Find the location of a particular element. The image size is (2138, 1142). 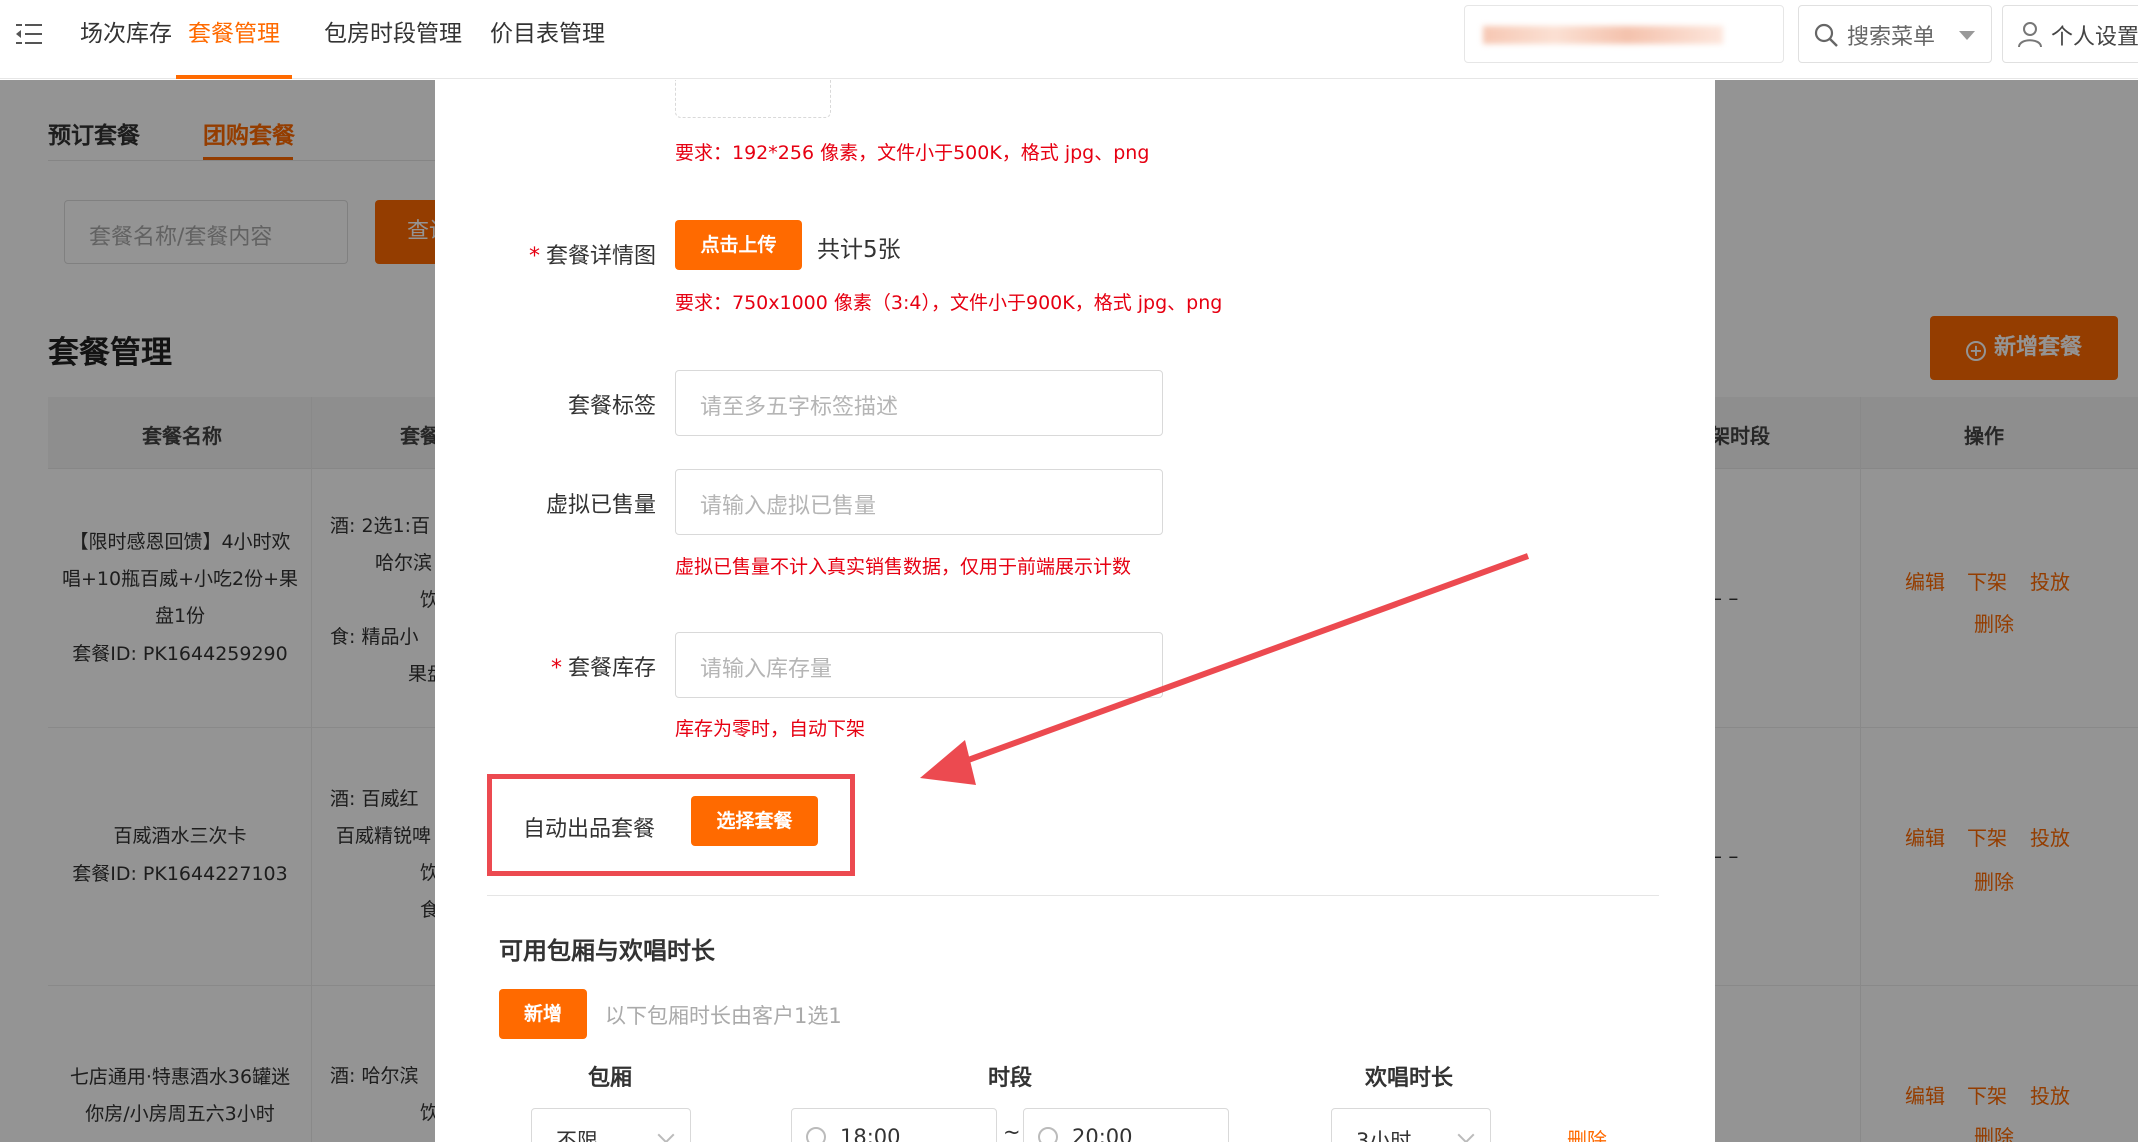

section-divider is located at coordinates (1073, 895).